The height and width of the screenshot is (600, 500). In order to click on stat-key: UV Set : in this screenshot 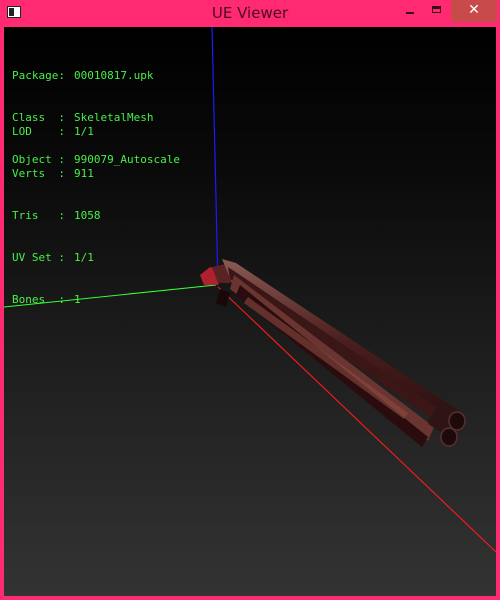, I will do `click(38, 257)`.